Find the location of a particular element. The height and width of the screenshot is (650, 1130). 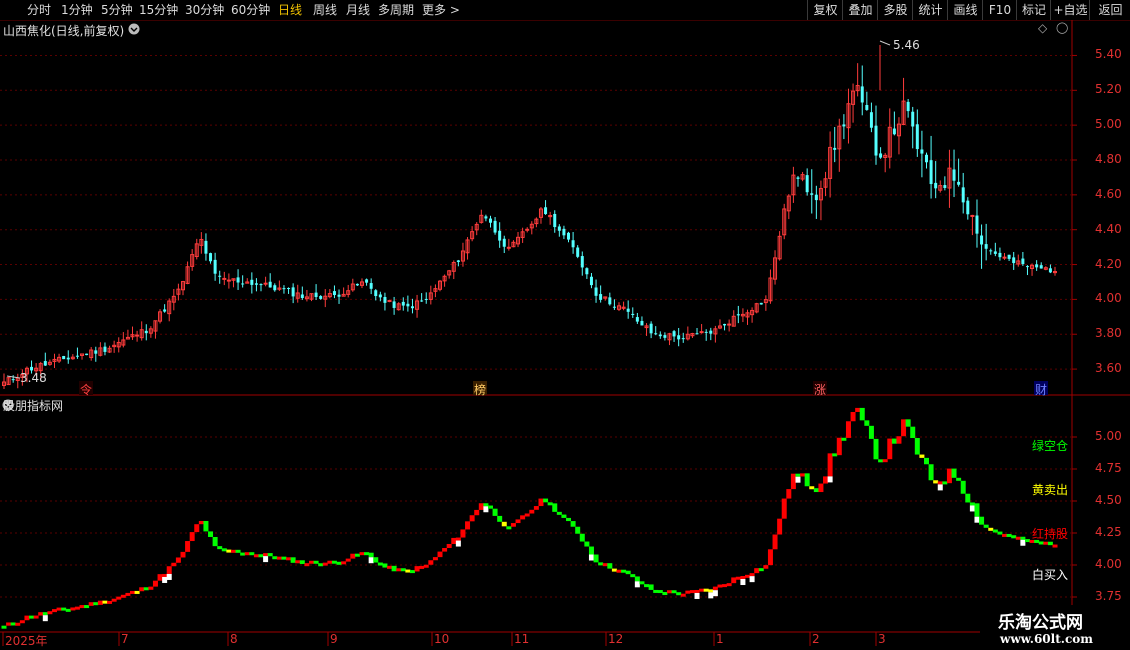

event-marker: 涨 is located at coordinates (820, 390).